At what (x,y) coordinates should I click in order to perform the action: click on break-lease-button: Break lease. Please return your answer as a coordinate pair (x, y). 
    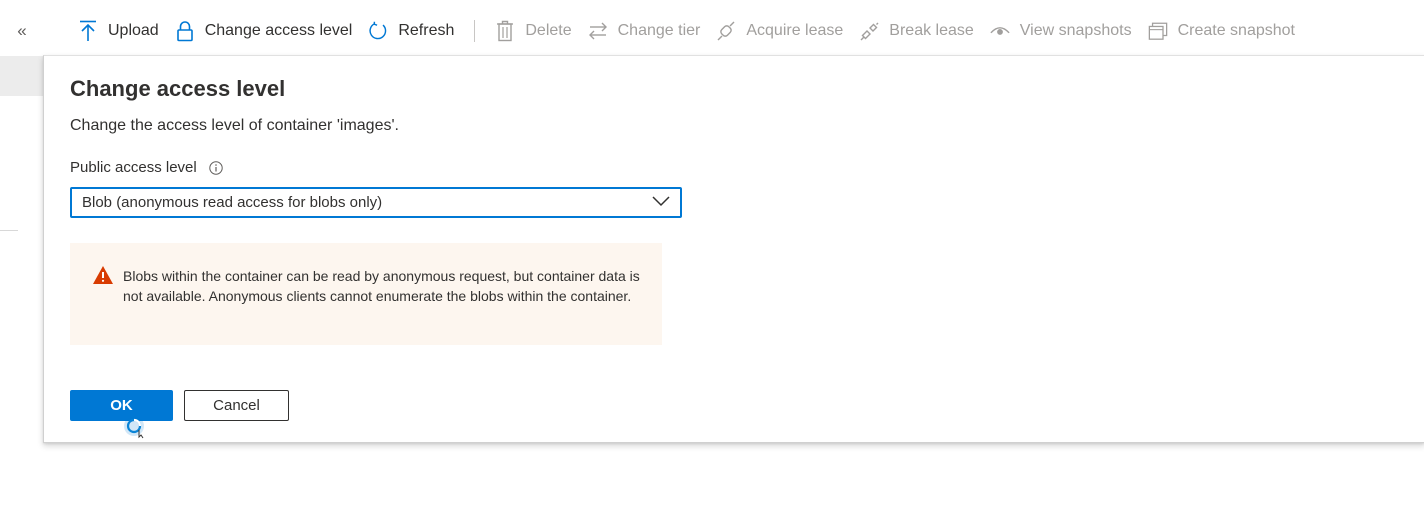
    Looking at the image, I should click on (916, 31).